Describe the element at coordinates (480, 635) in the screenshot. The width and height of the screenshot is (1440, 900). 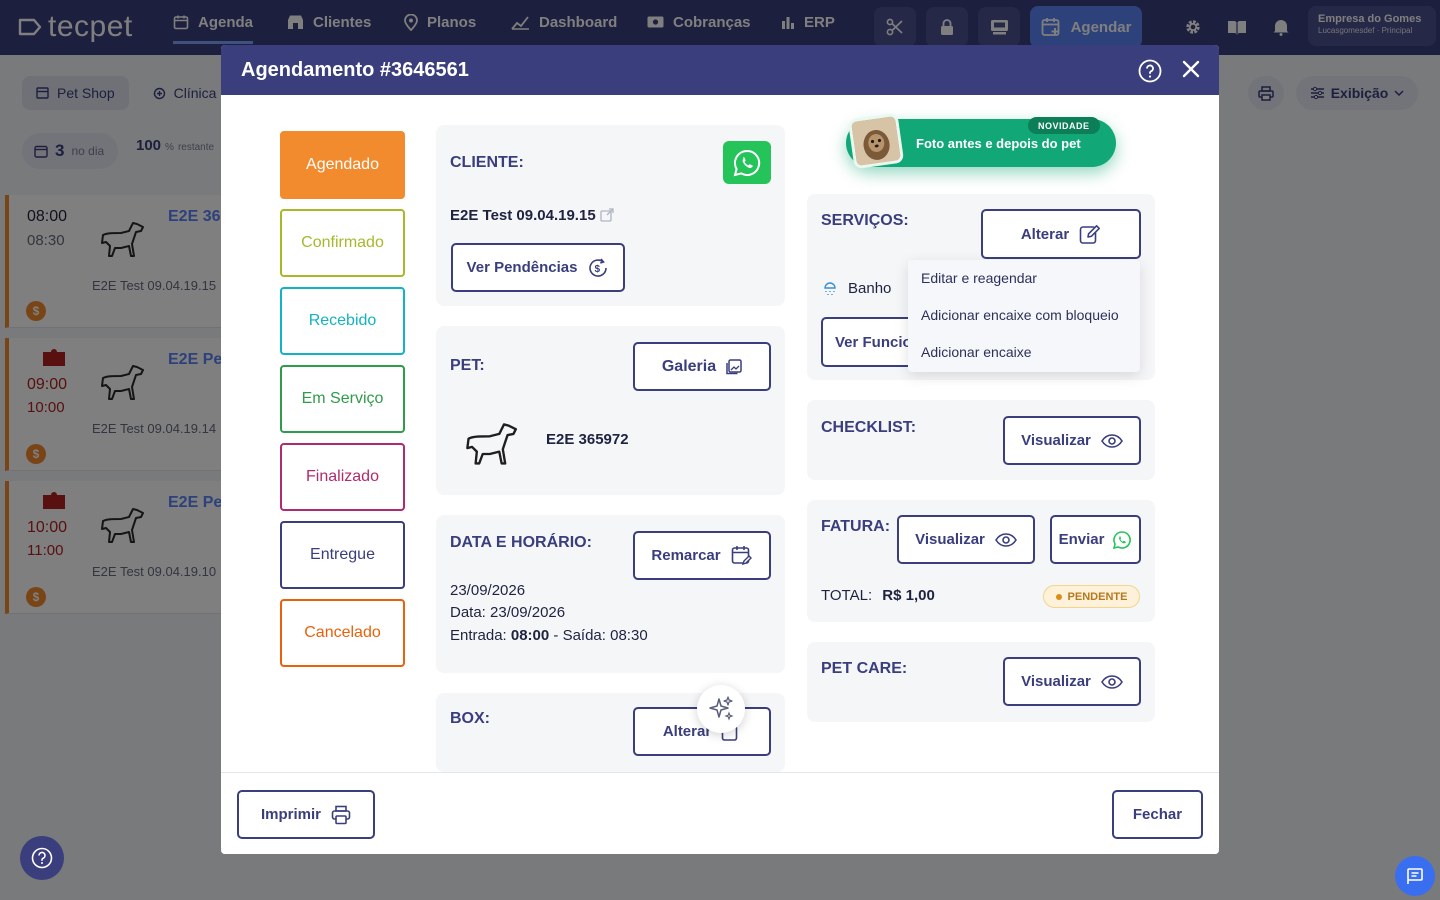
I see `entrada-label: Entrada:` at that location.